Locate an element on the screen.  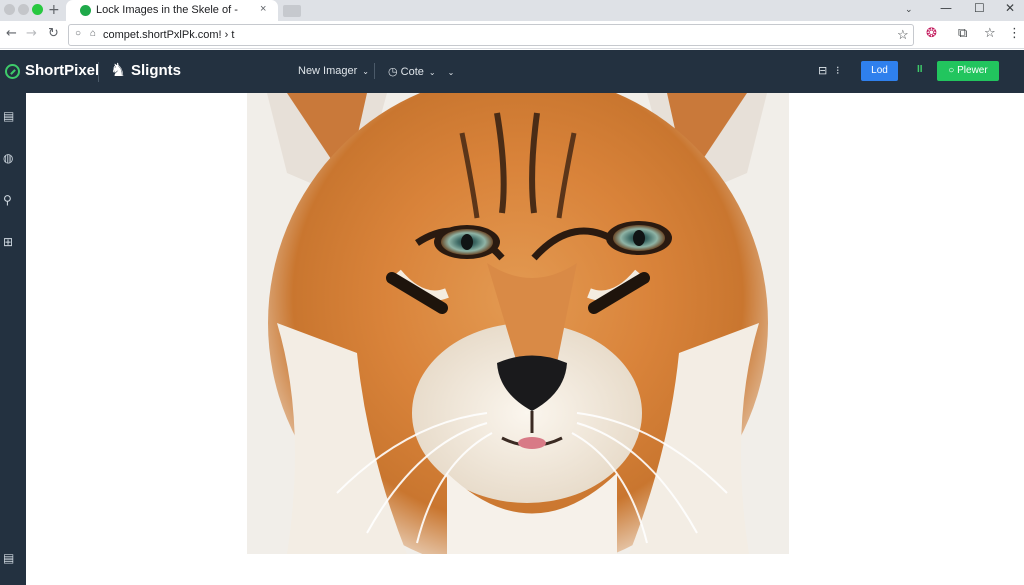
brand-title: Slignts is located at coordinates (156, 70).